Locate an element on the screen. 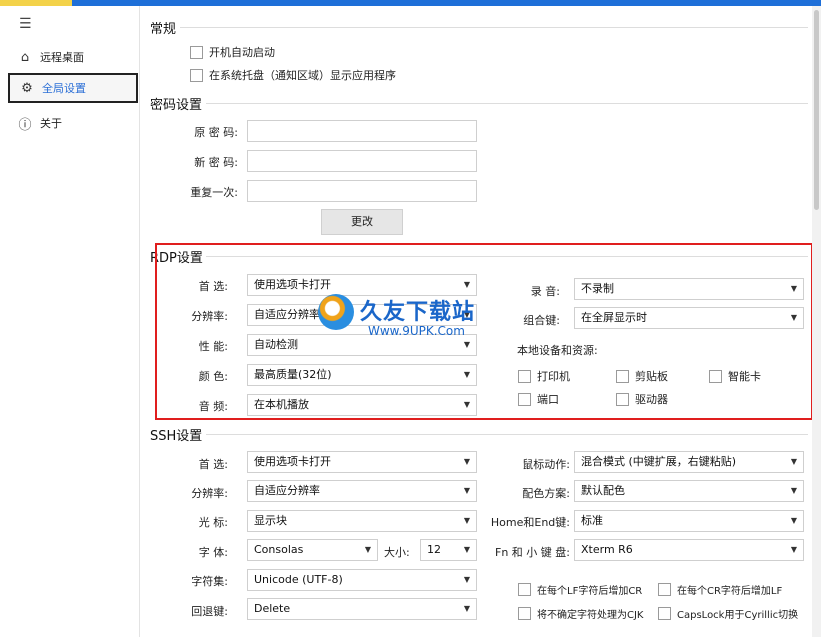 This screenshot has height=637, width=821. select-value: 使用选项卡打开 is located at coordinates (292, 461).